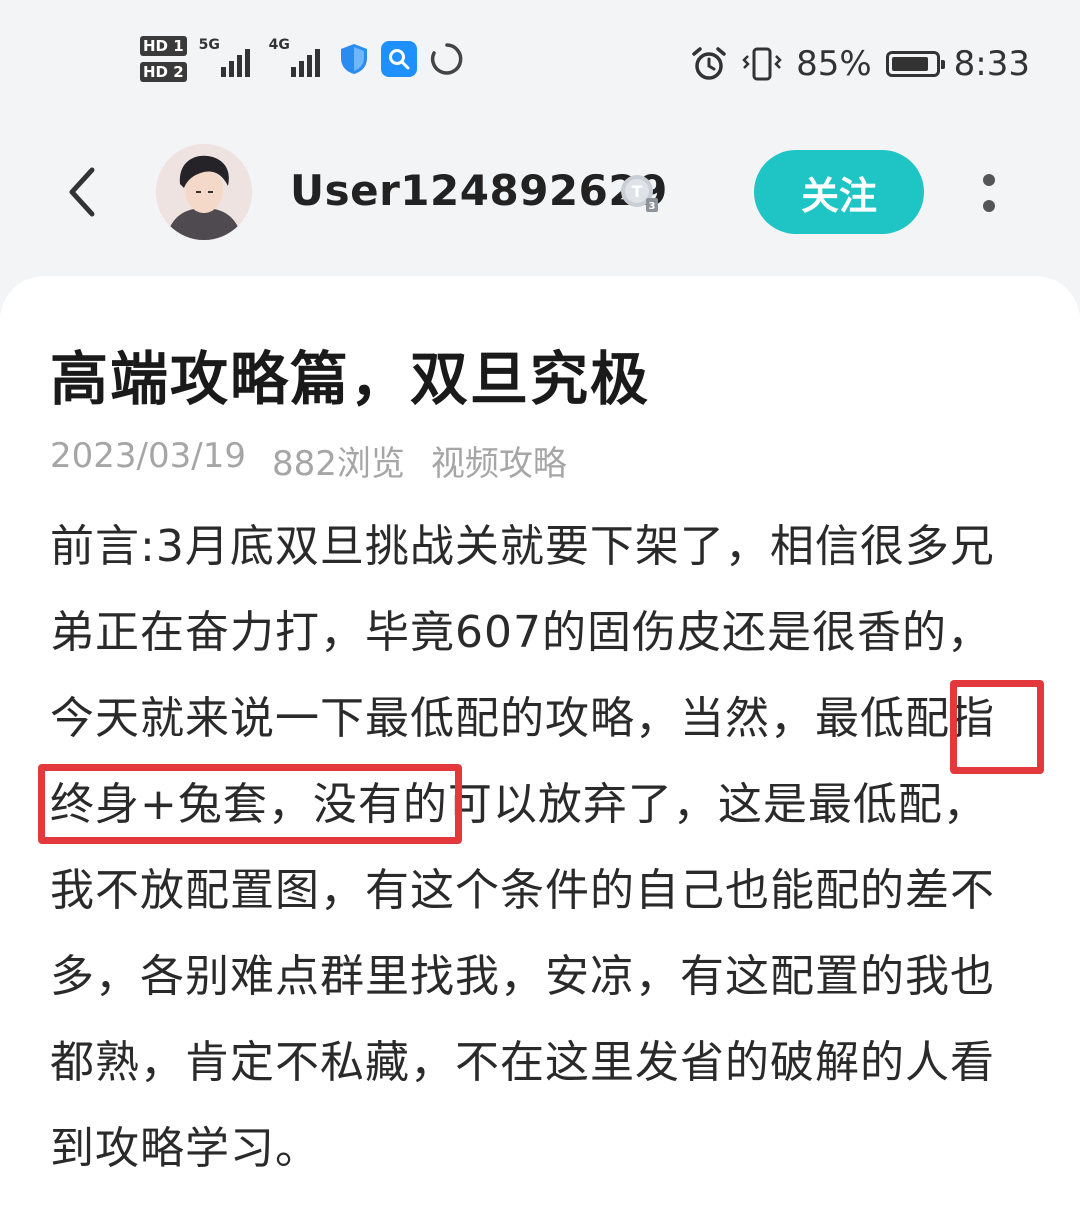 The width and height of the screenshot is (1080, 1216). I want to click on battery-percent: 85%, so click(834, 64).